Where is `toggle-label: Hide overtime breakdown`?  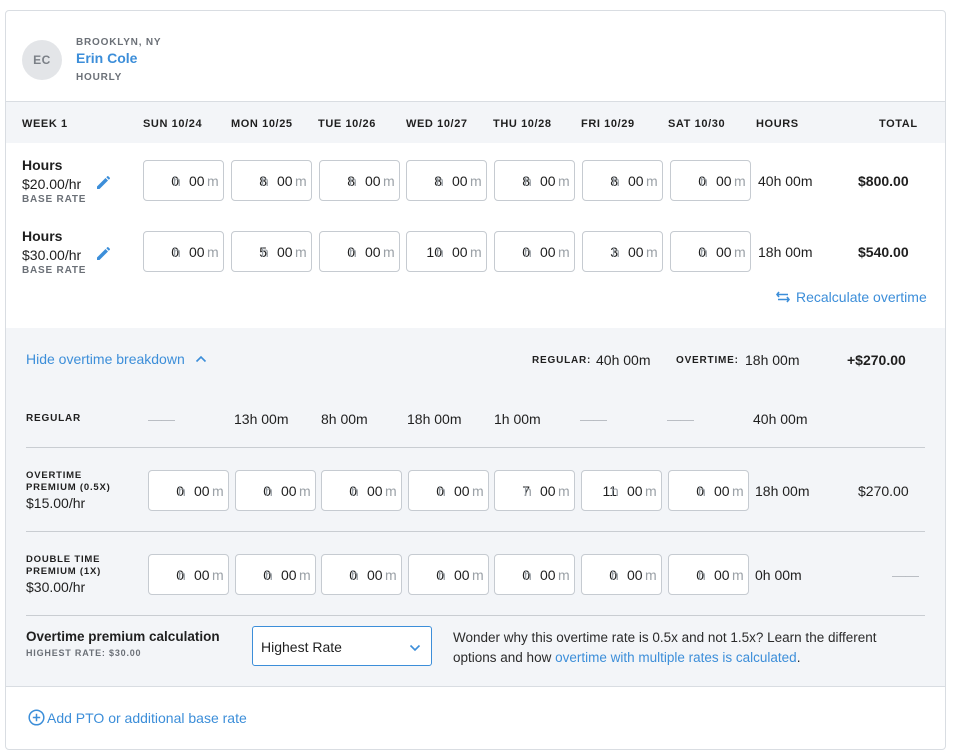 toggle-label: Hide overtime breakdown is located at coordinates (105, 359).